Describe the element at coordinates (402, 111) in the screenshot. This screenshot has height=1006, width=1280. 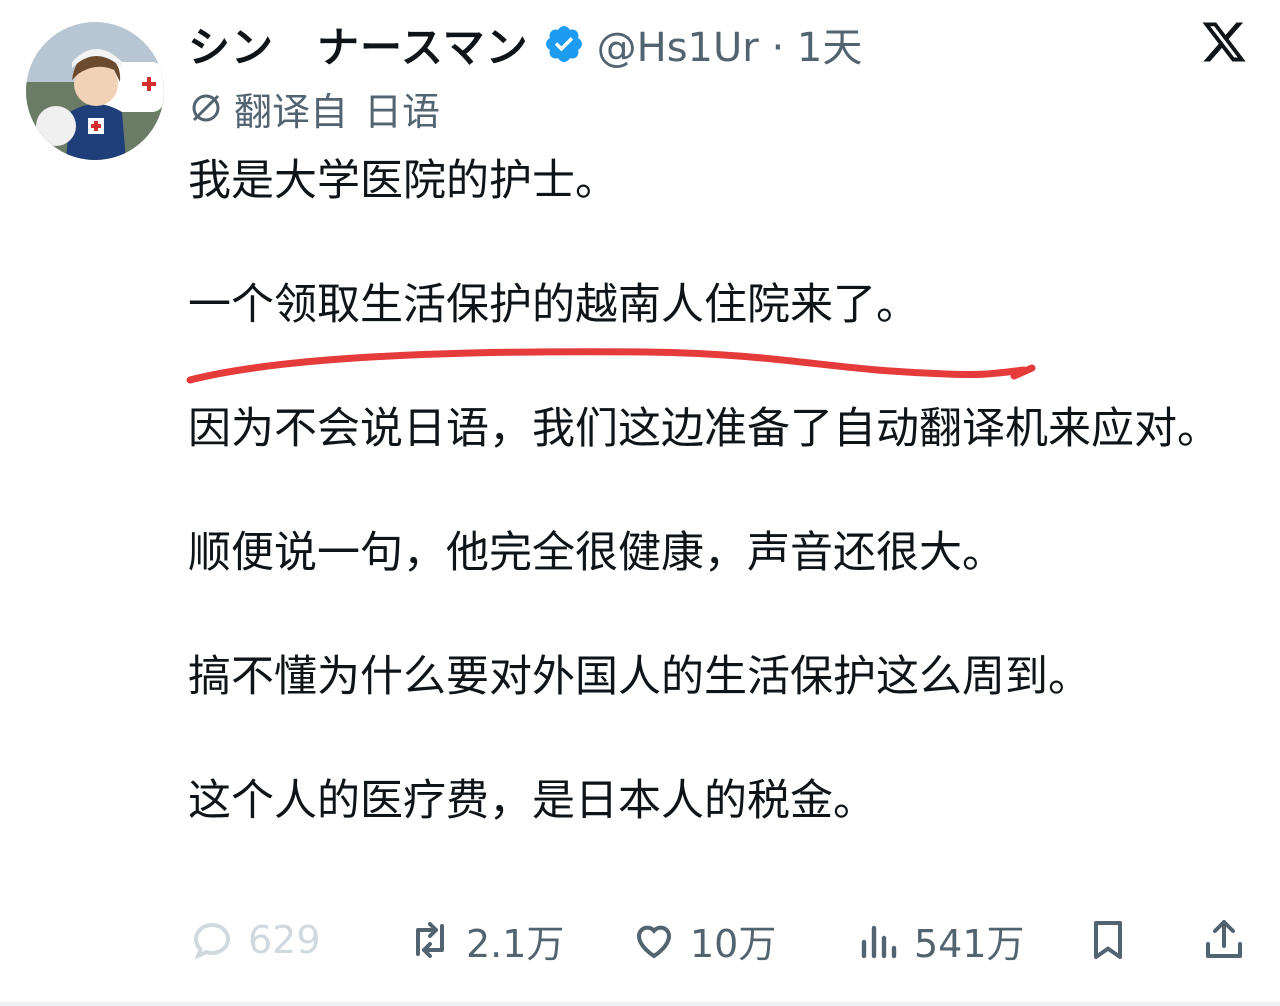
I see `translated-language: 日语` at that location.